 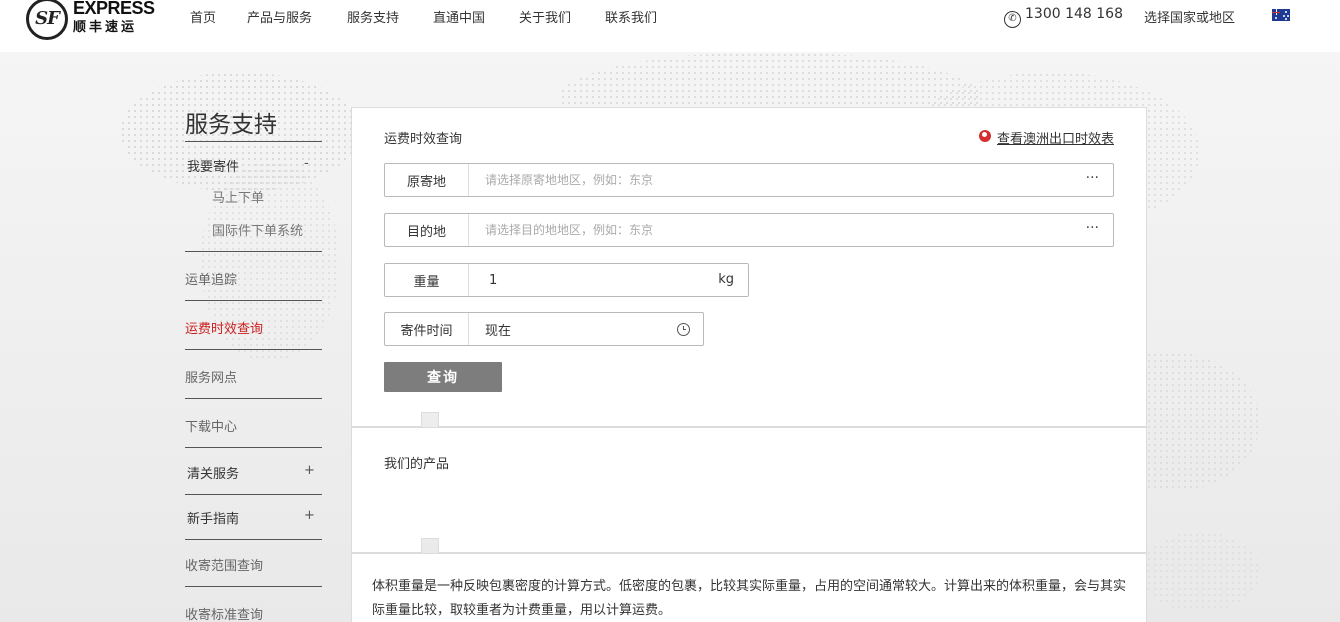 What do you see at coordinates (213, 165) in the screenshot?
I see `sidebar-item-send: 我要寄件` at bounding box center [213, 165].